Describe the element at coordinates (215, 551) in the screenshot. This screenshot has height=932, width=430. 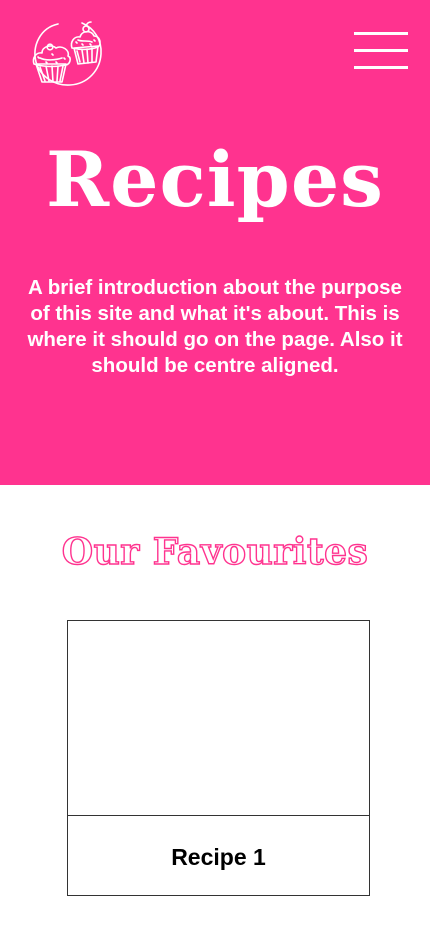
I see `favourites-title: Our Favourites` at that location.